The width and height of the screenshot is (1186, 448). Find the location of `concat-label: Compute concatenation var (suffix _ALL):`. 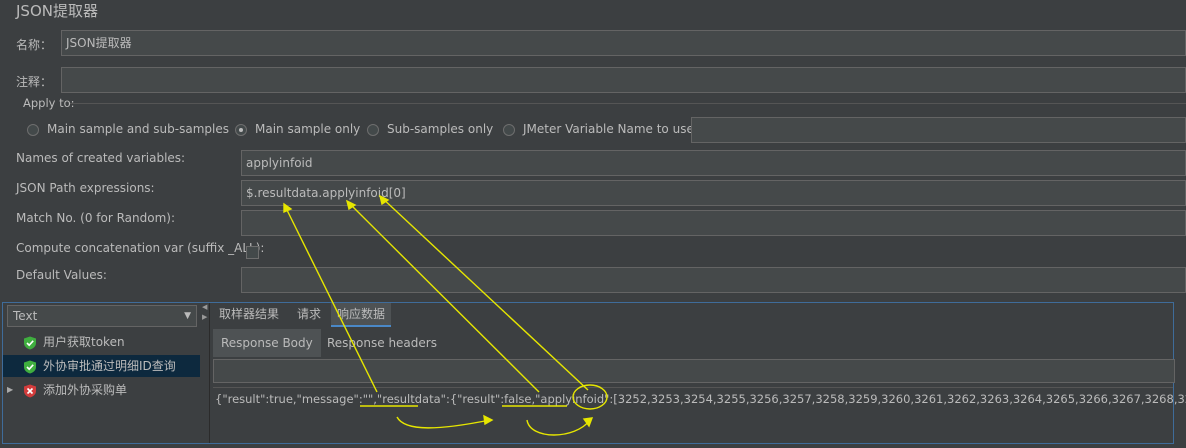

concat-label: Compute concatenation var (suffix _ALL): is located at coordinates (140, 248).